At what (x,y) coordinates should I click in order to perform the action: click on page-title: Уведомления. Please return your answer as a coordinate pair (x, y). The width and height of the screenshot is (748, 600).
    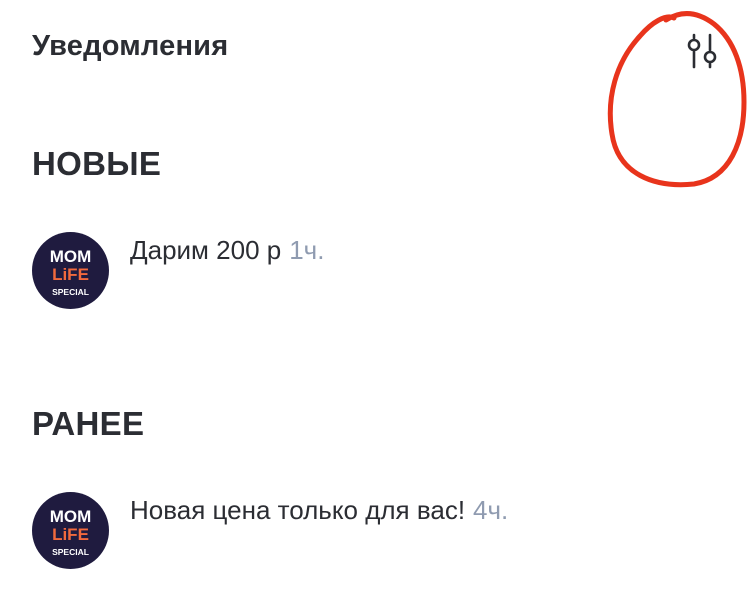
    Looking at the image, I should click on (130, 46).